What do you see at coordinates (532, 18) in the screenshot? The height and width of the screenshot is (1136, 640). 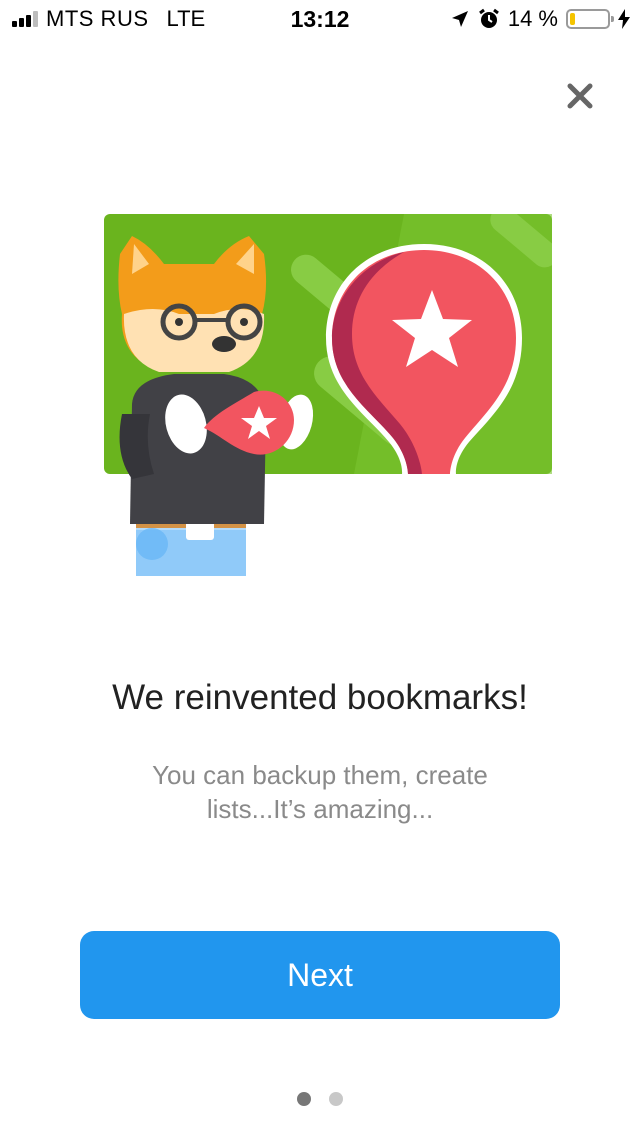 I see `battery-percent: 14 %` at bounding box center [532, 18].